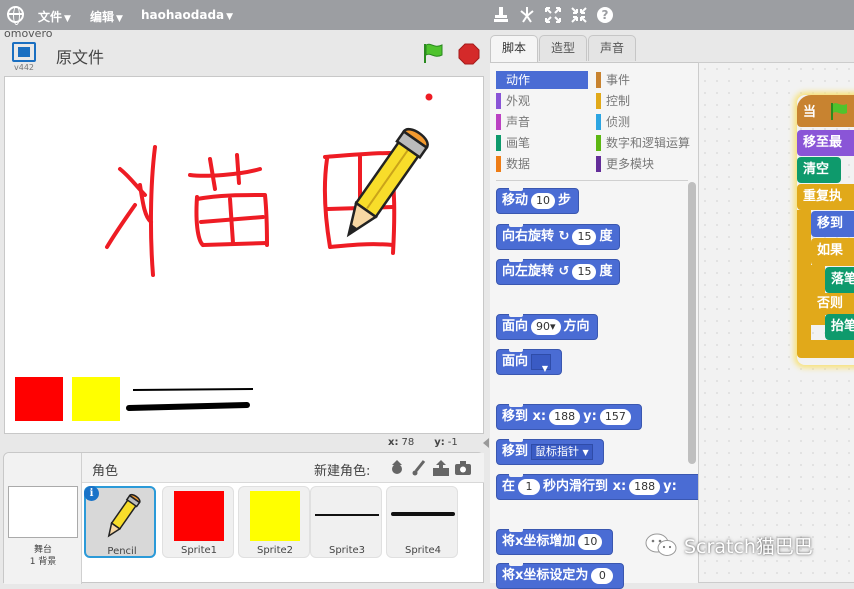 The width and height of the screenshot is (854, 589). I want to click on turn-left-block: 向左旋转 ↺ 15 度, so click(558, 272).